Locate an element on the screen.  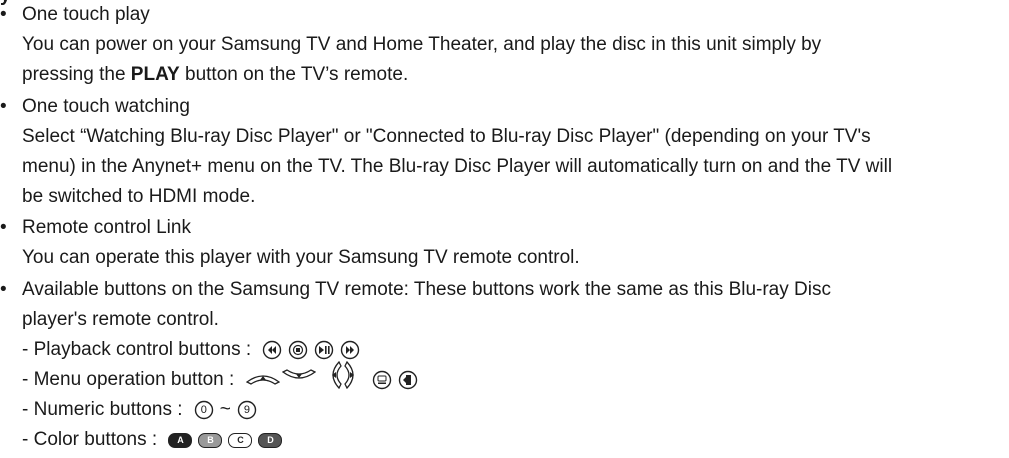
item-title: Remote control Link is located at coordinates (106, 227).